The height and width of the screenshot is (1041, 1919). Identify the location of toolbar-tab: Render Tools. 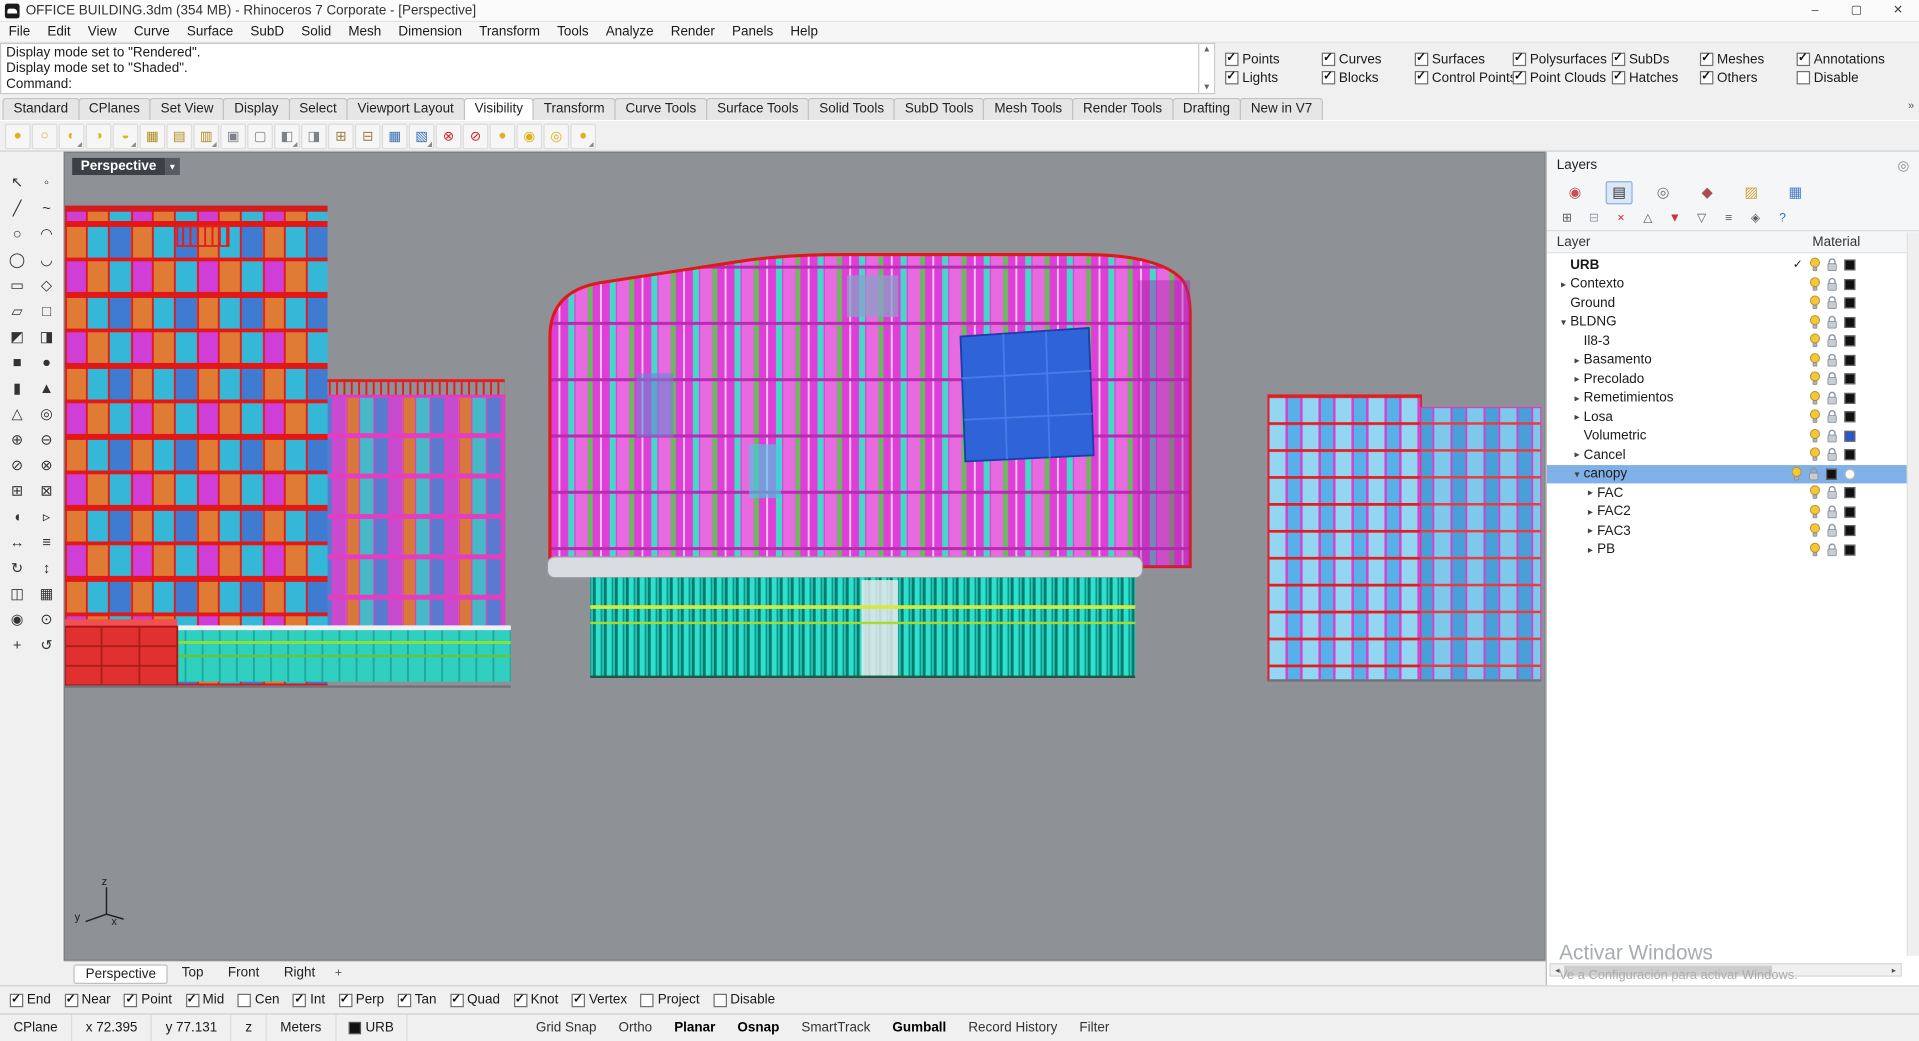
(1122, 108).